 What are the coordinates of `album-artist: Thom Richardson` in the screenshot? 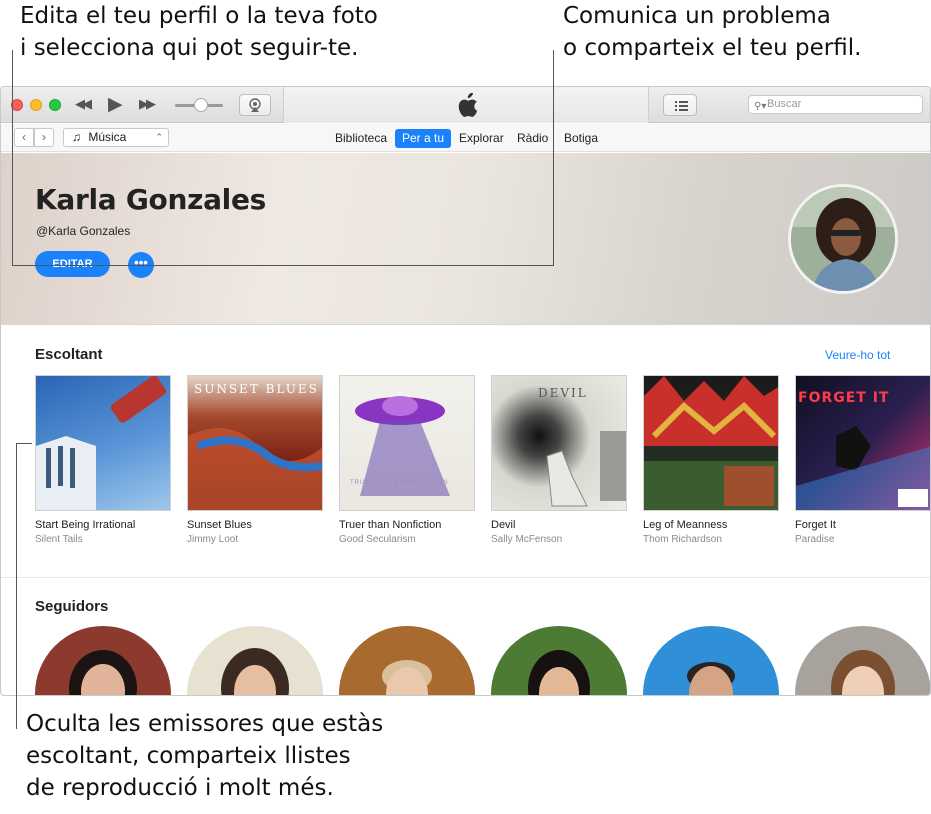 It's located at (682, 539).